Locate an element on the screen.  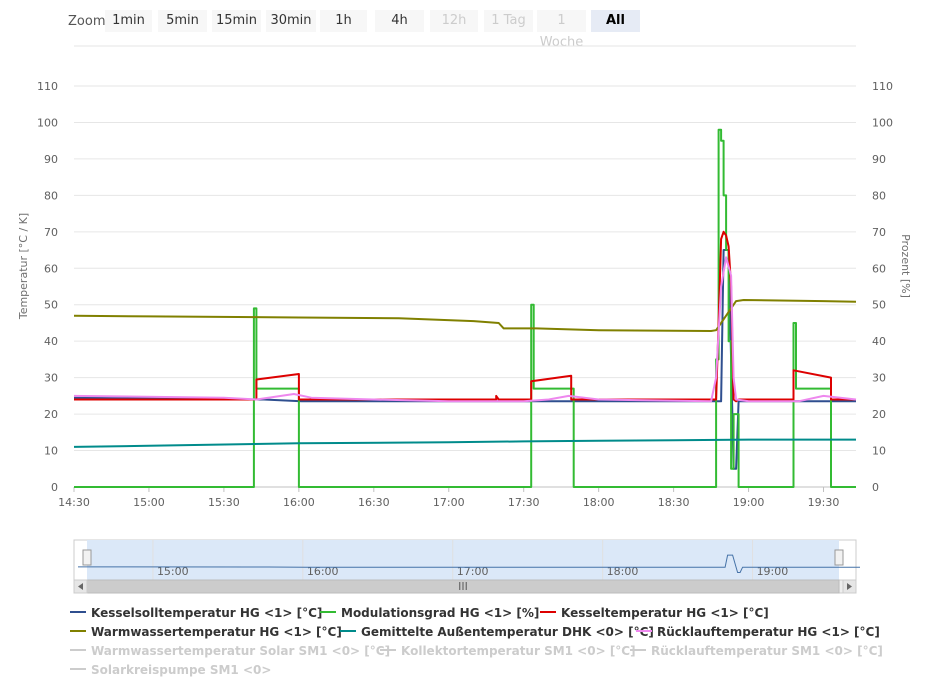
x-tick-label: 14:30 is located at coordinates (74, 502).